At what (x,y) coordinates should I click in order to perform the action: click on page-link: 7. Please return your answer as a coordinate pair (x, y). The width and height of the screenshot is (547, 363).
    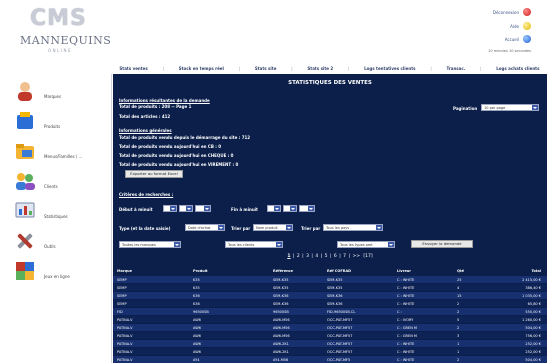
    Looking at the image, I should click on (344, 256).